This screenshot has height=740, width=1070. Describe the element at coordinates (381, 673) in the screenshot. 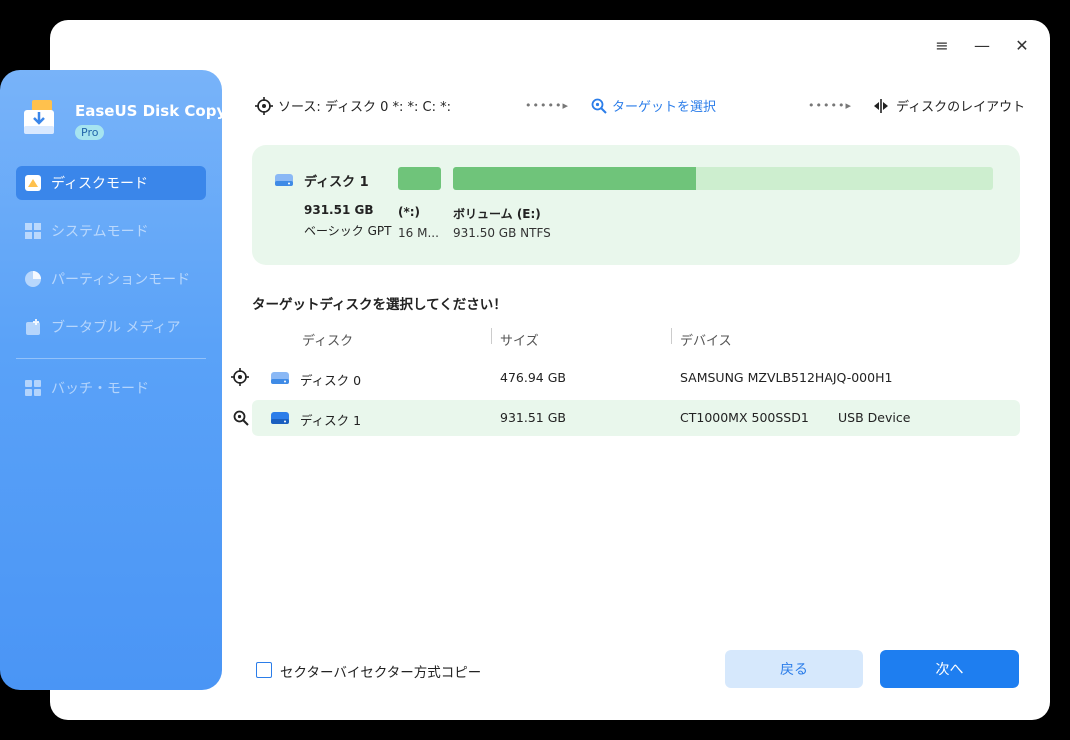

I see `sector-copy-label: セクターバイセクター方式コピー` at that location.